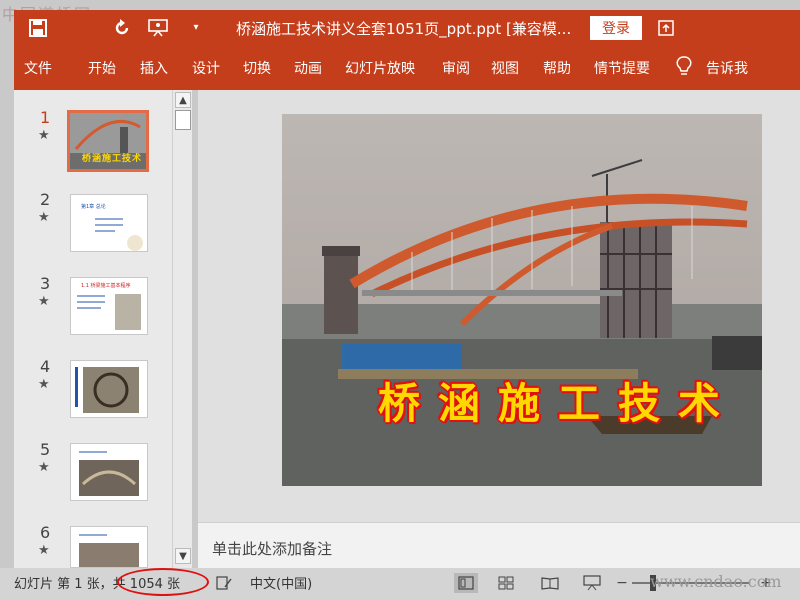 The height and width of the screenshot is (600, 800). What do you see at coordinates (183, 100) in the screenshot?
I see `scroll-up-arrow-icon: ▲` at bounding box center [183, 100].